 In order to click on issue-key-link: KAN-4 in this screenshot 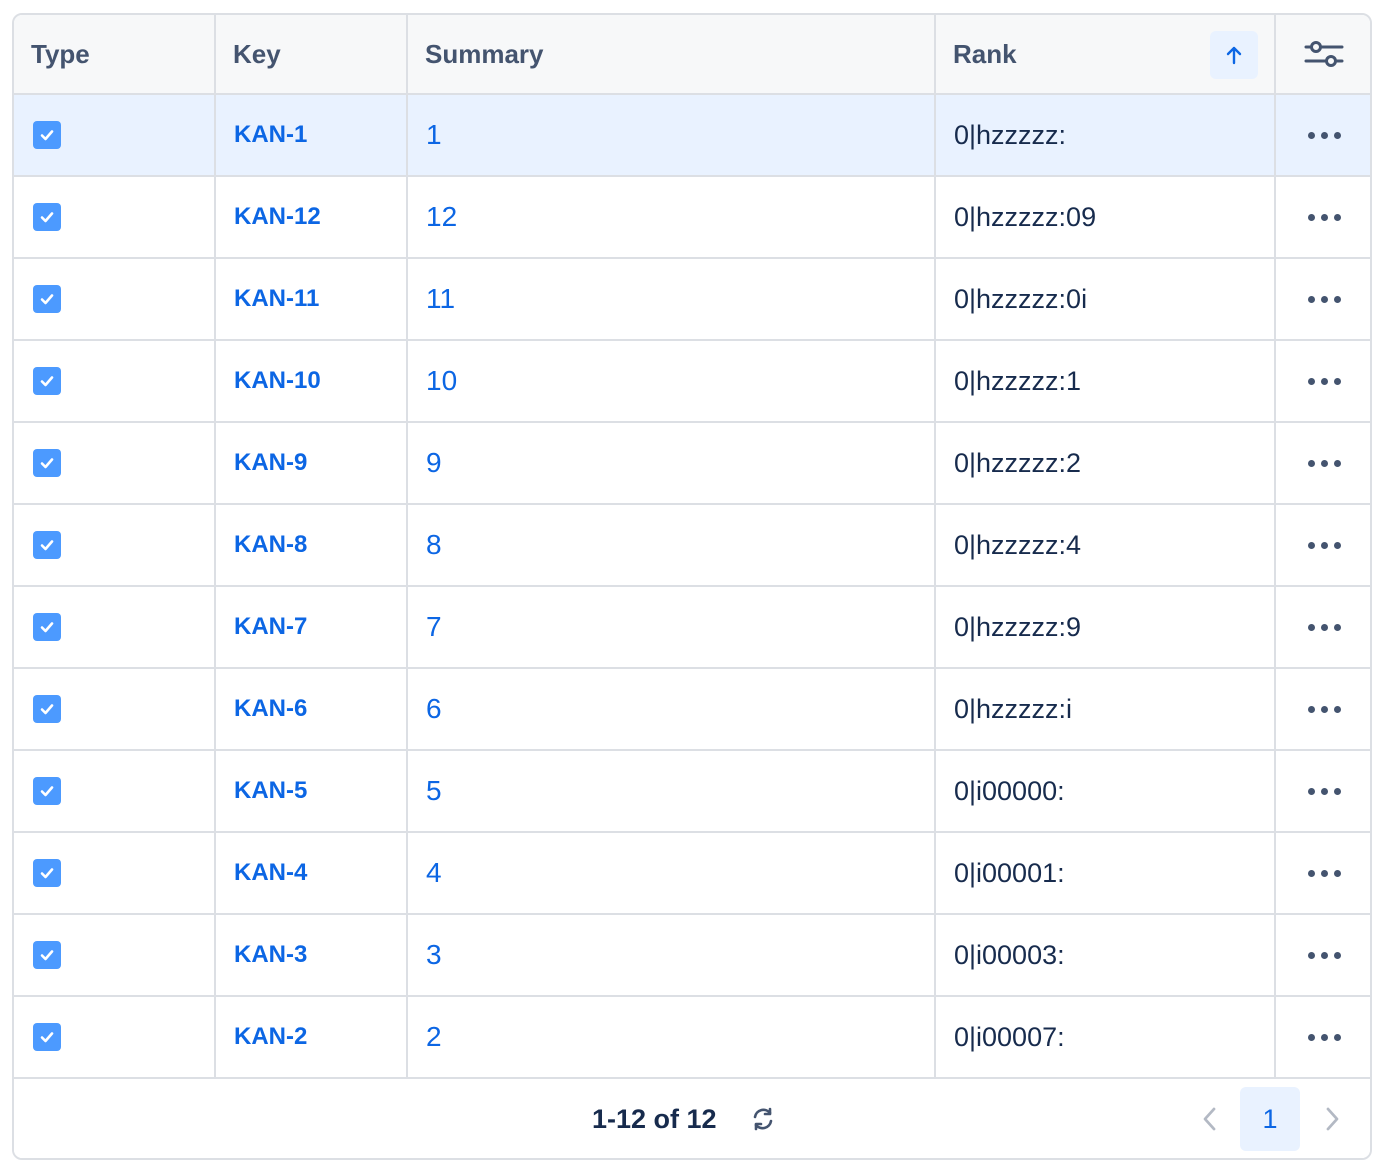, I will do `click(270, 873)`.